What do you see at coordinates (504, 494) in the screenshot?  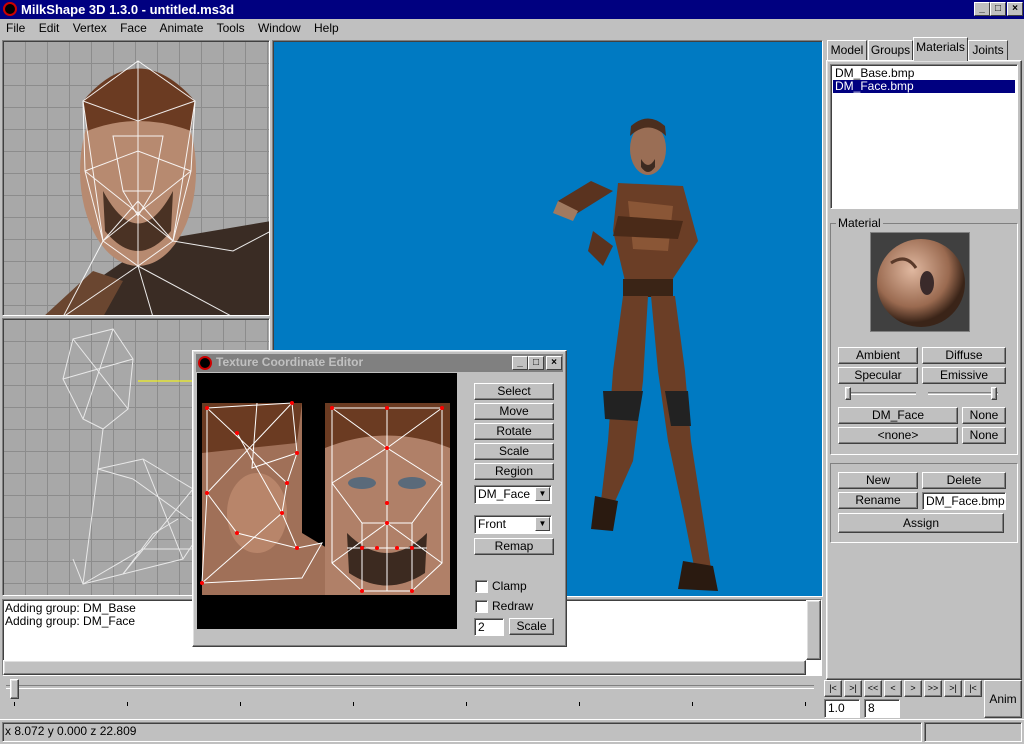 I see `group-select-value: DM_Face` at bounding box center [504, 494].